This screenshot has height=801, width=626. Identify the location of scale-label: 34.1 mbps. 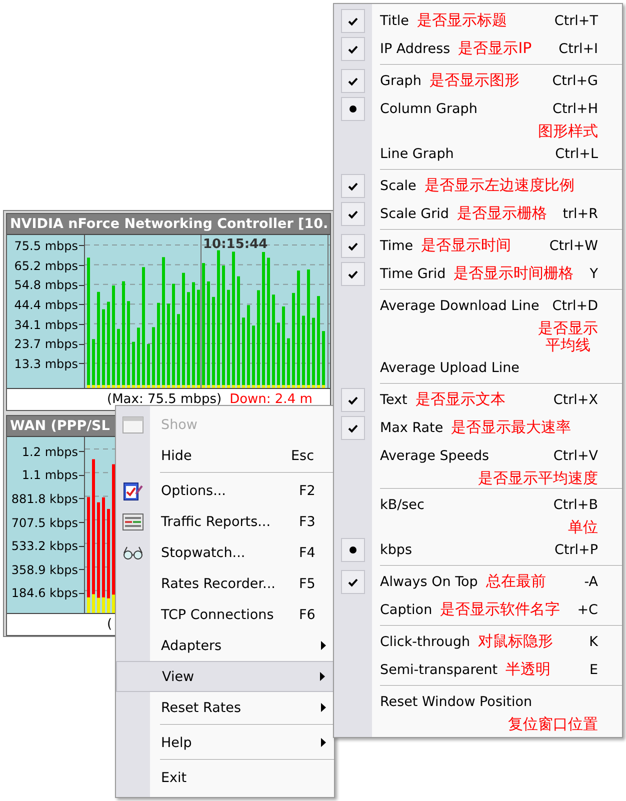
(46, 325).